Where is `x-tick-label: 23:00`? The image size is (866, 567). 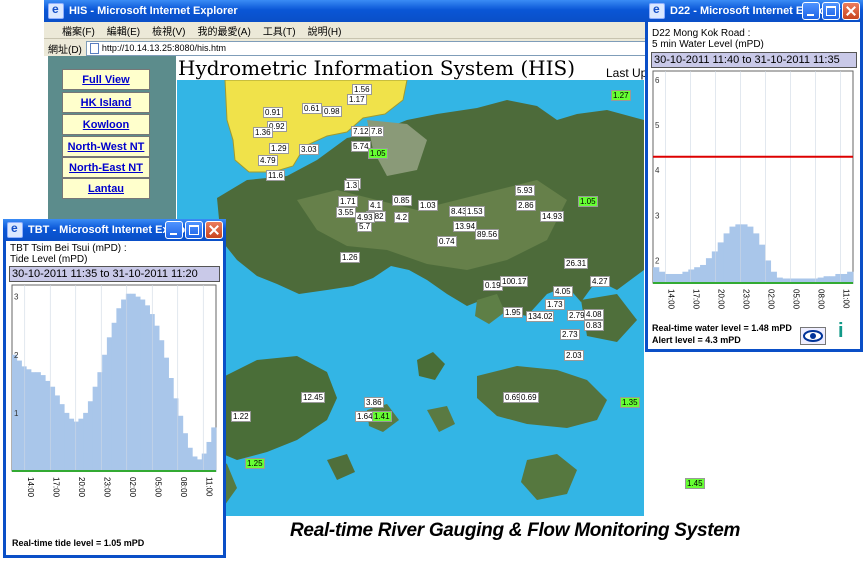 x-tick-label: 23:00 is located at coordinates (746, 299).